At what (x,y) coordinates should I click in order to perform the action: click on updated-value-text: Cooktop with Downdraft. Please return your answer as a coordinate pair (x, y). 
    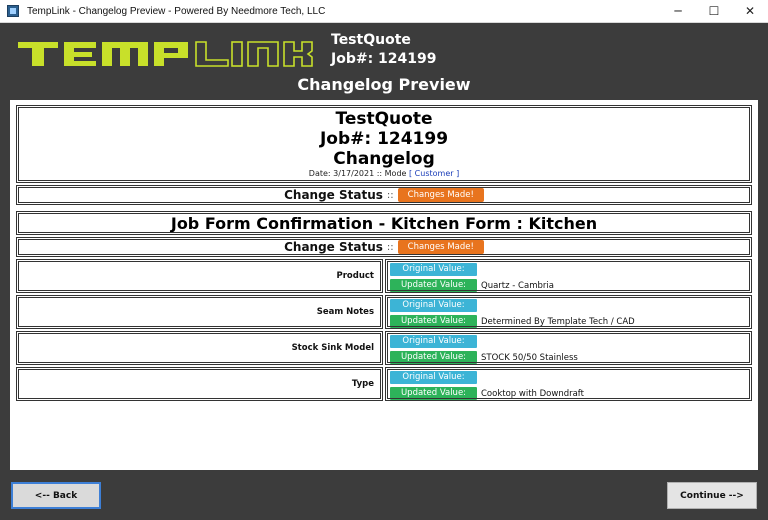
    Looking at the image, I should click on (532, 393).